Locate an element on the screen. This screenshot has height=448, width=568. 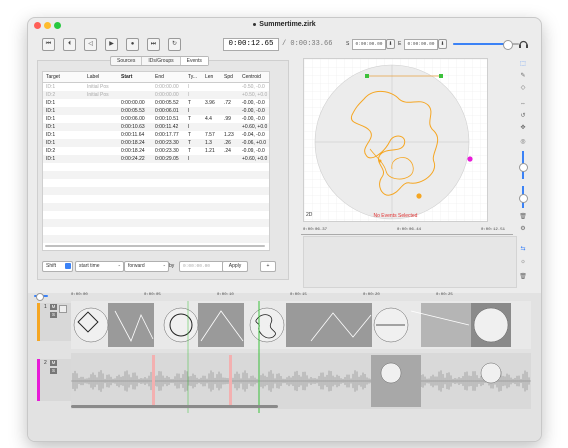
col-start: Start is located at coordinates (126, 77).